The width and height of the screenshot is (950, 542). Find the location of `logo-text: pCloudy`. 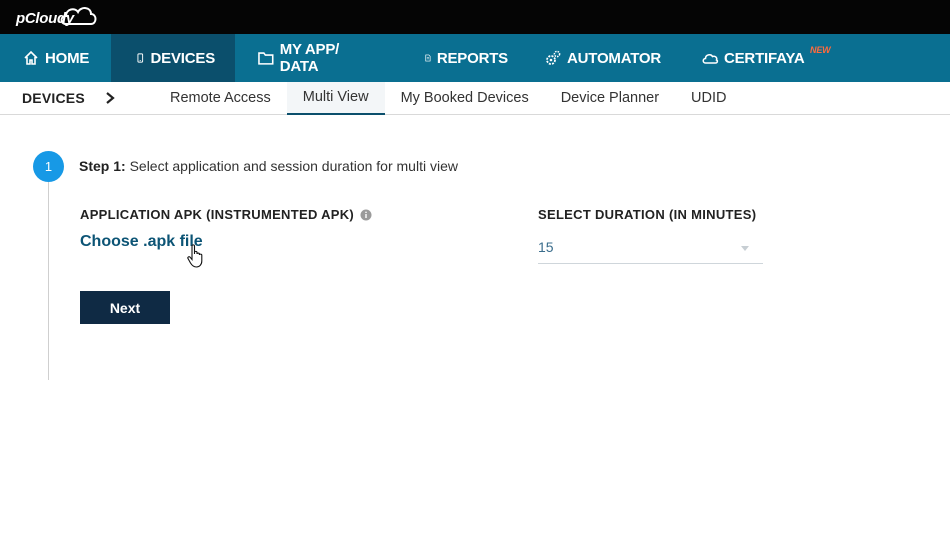

logo-text: pCloudy is located at coordinates (45, 18).